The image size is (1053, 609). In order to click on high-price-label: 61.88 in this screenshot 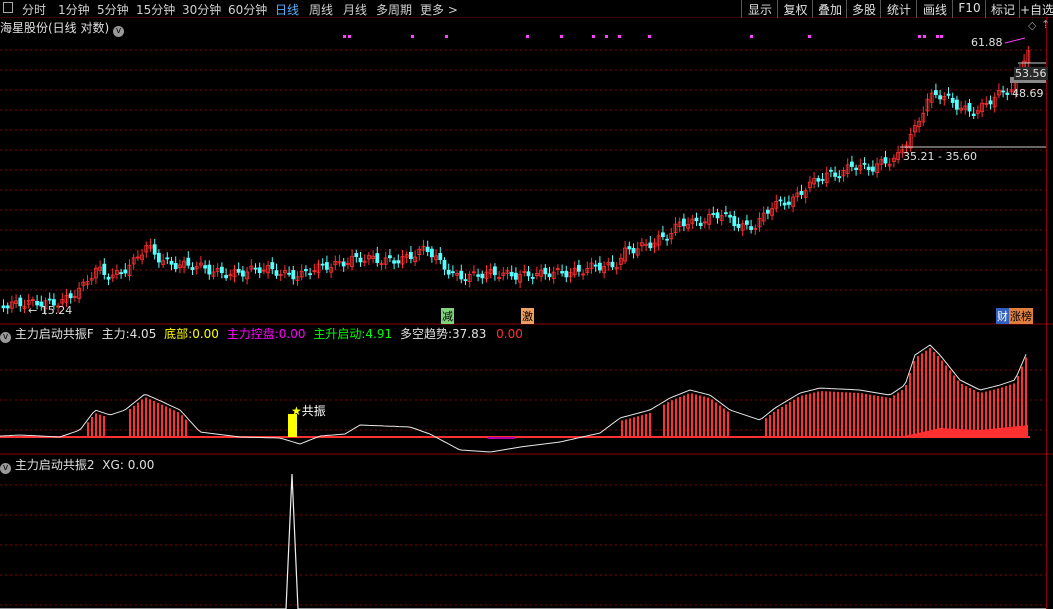, I will do `click(987, 42)`.